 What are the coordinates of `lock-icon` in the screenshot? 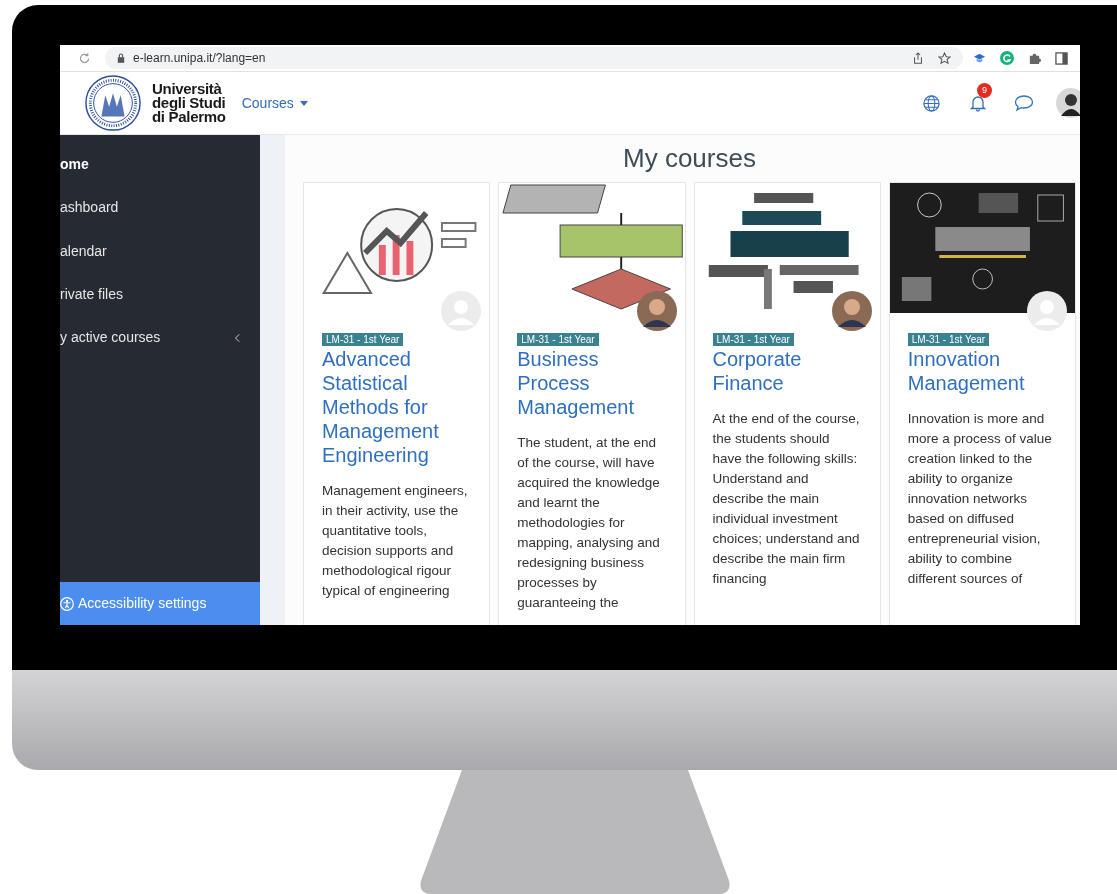 It's located at (121, 58).